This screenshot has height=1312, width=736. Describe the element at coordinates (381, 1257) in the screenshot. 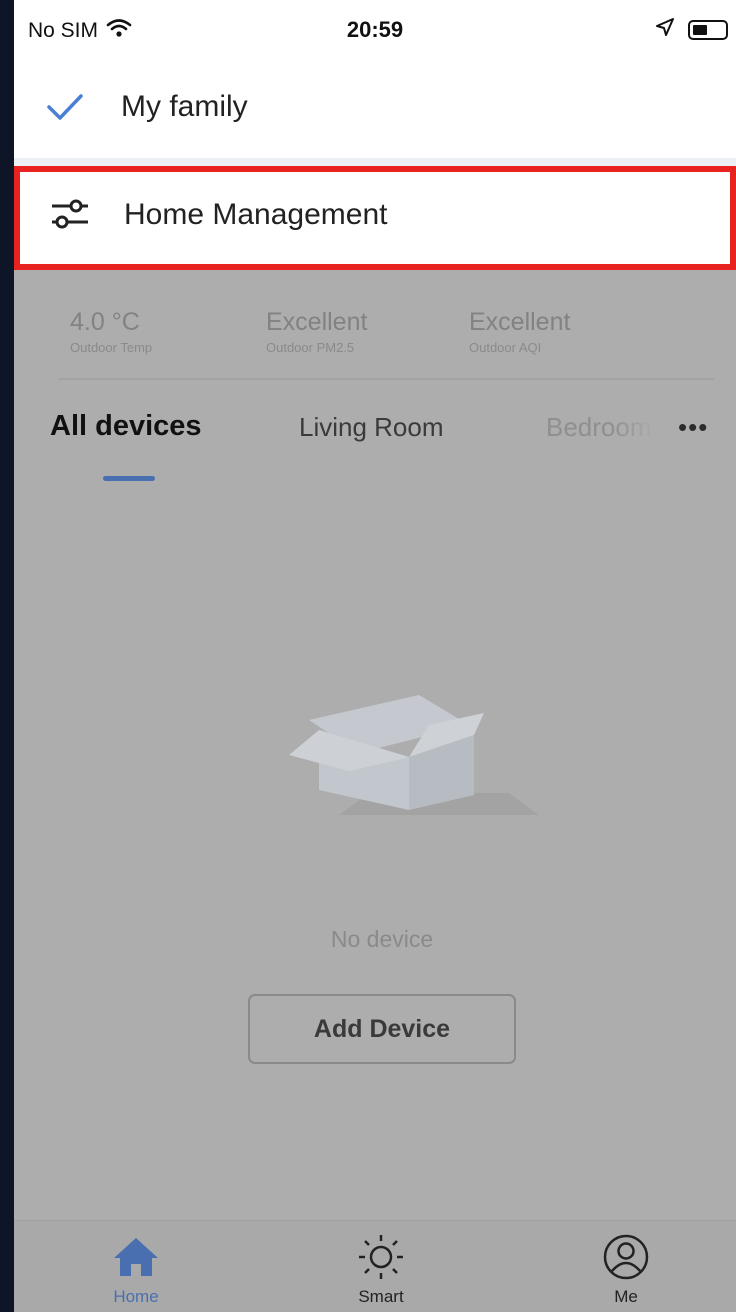

I see `sun-icon` at that location.